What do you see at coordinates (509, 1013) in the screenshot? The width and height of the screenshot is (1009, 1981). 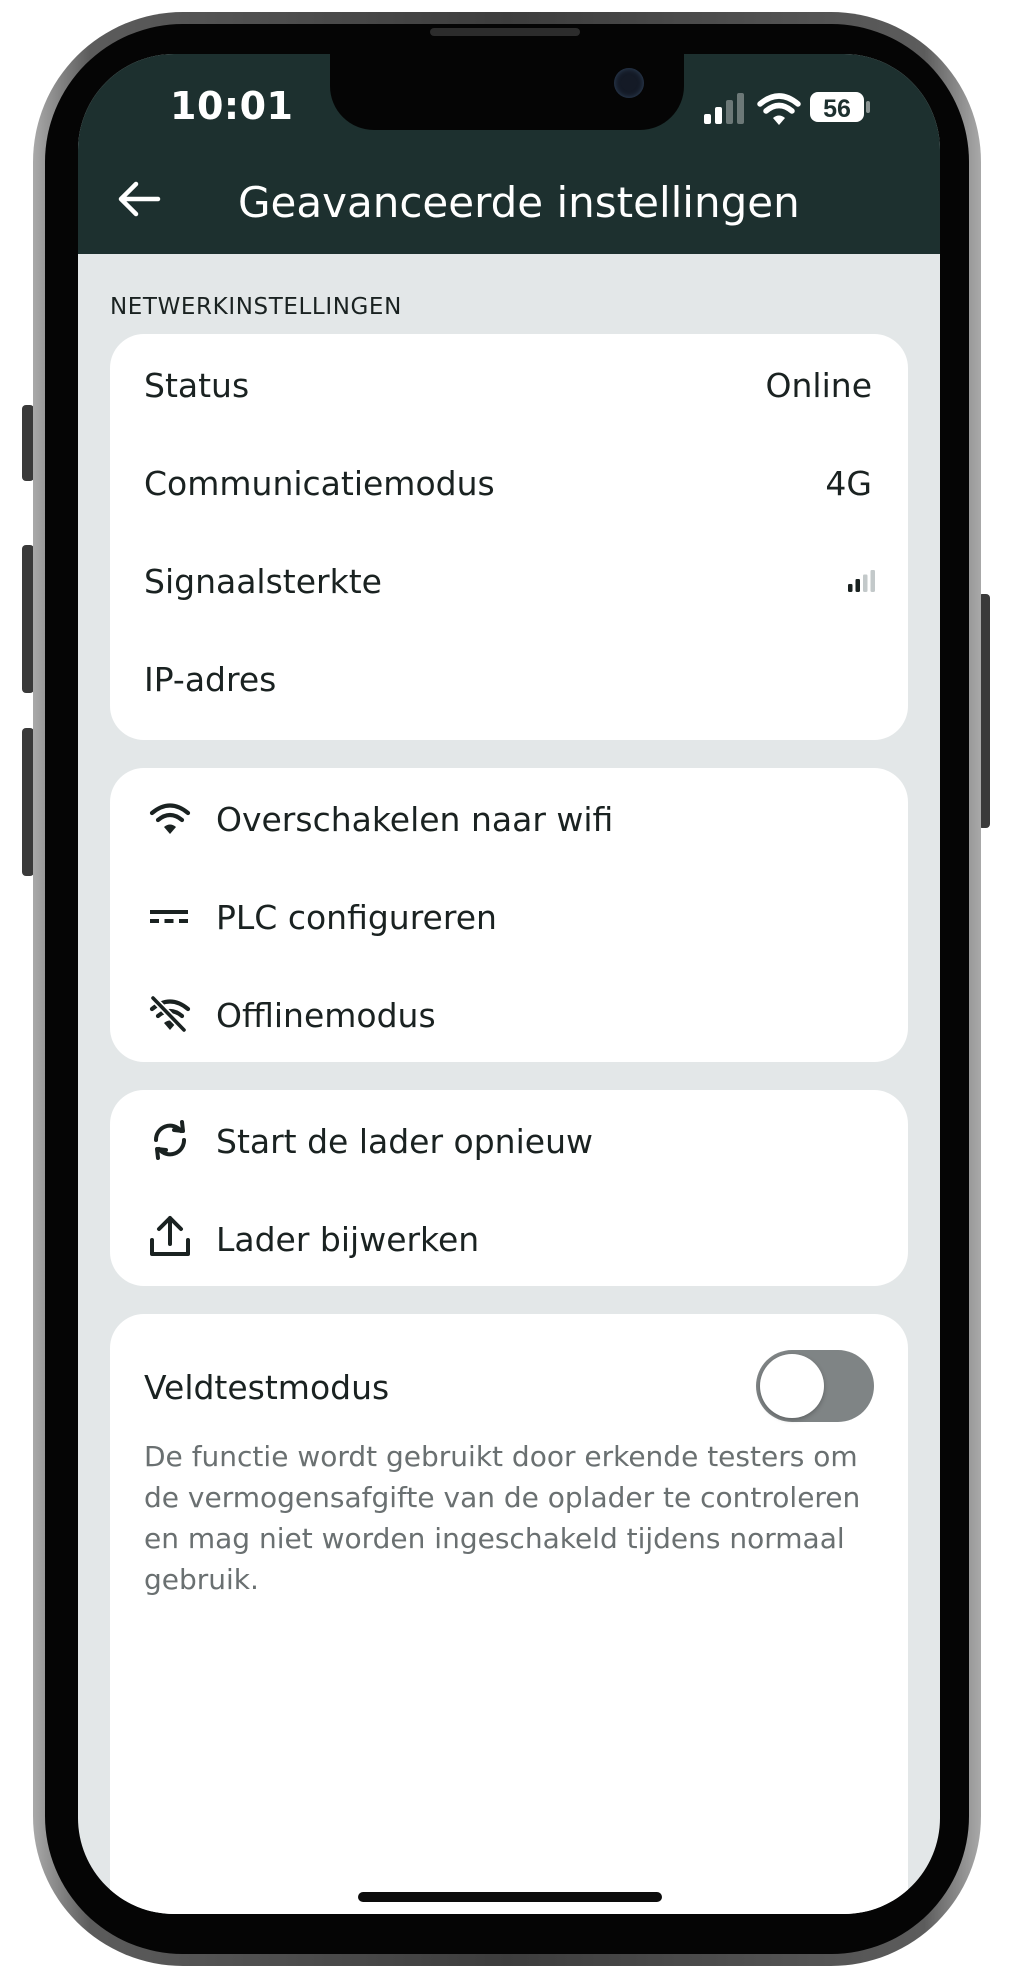 I see `offline-mode-item: Offlinemodus` at bounding box center [509, 1013].